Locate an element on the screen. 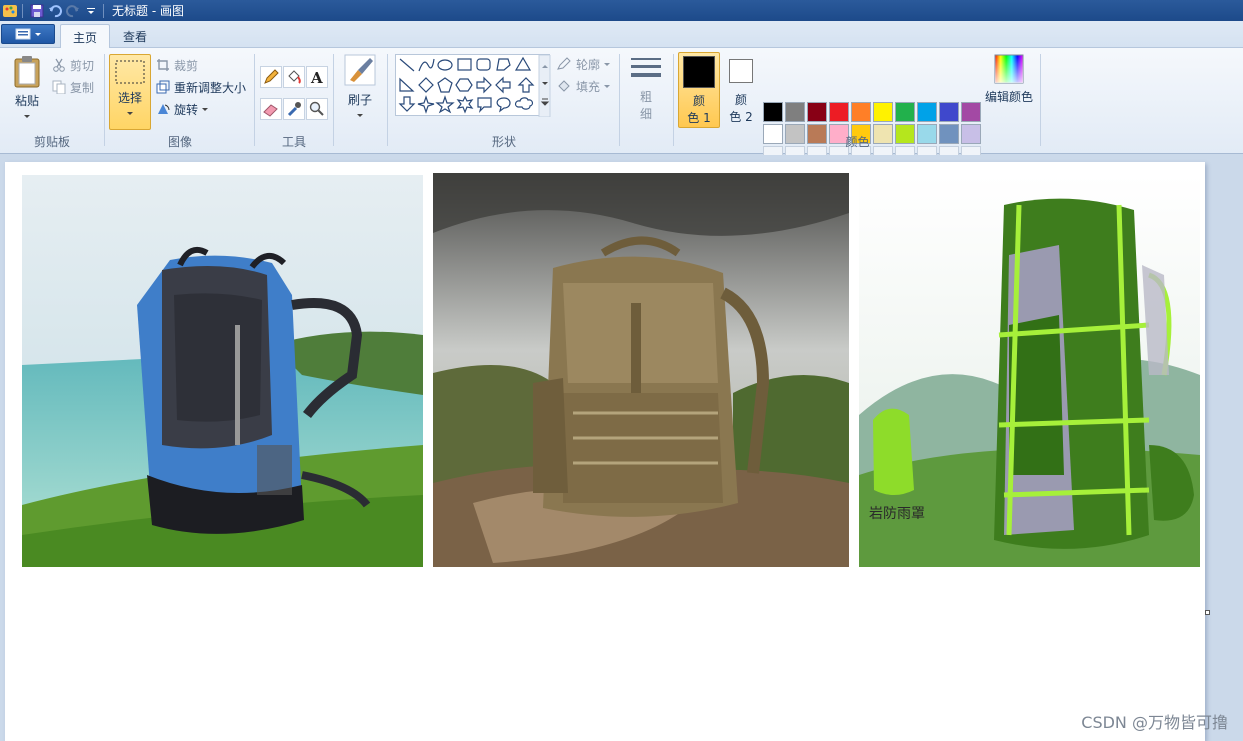 Image resolution: width=1243 pixels, height=741 pixels. svg-text: A is located at coordinates (316, 77).